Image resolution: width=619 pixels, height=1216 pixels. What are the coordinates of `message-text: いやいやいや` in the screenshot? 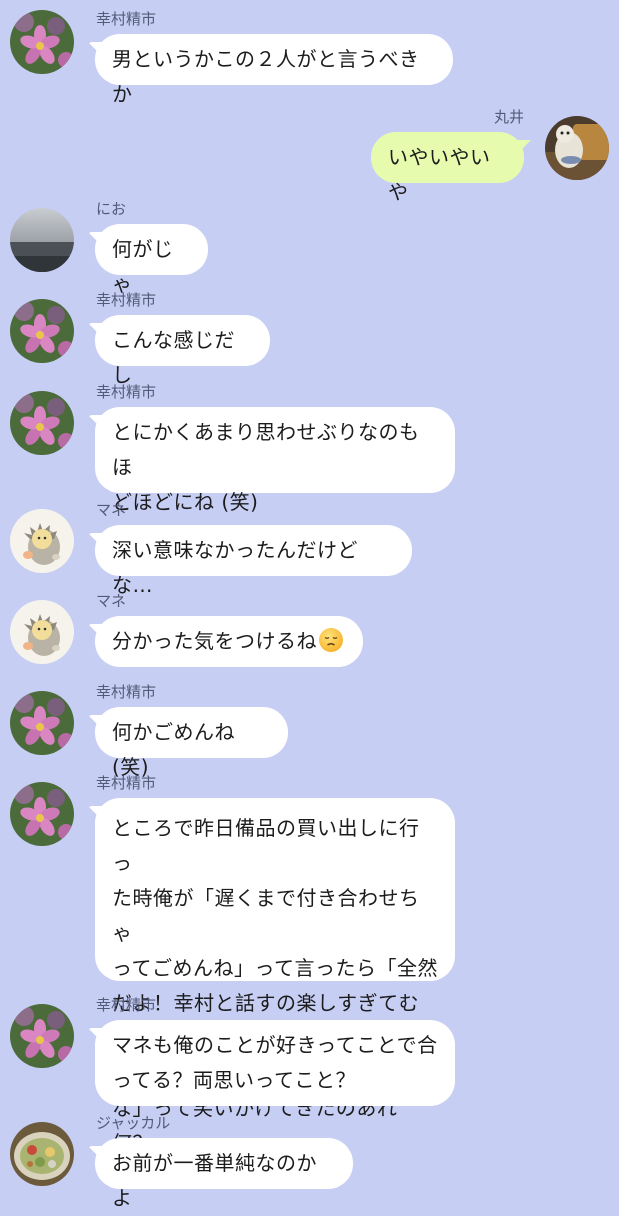 It's located at (439, 174).